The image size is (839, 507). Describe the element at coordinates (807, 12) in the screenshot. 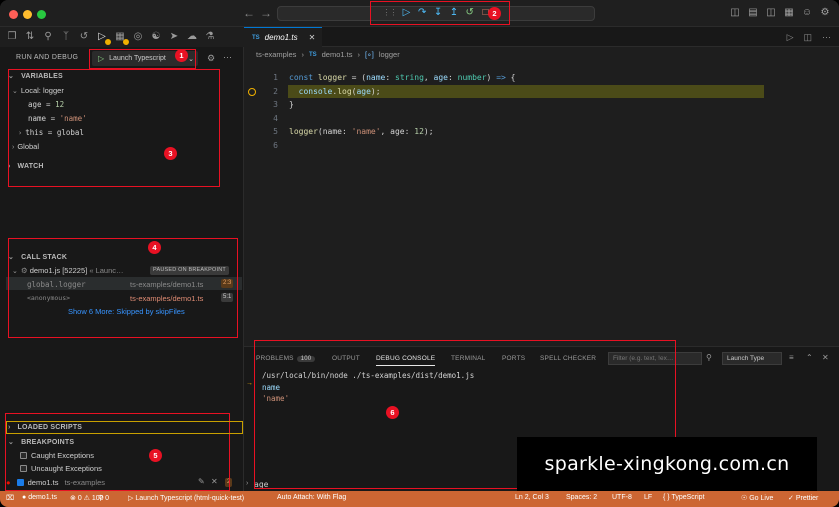

I see `account-icon: ☺` at that location.